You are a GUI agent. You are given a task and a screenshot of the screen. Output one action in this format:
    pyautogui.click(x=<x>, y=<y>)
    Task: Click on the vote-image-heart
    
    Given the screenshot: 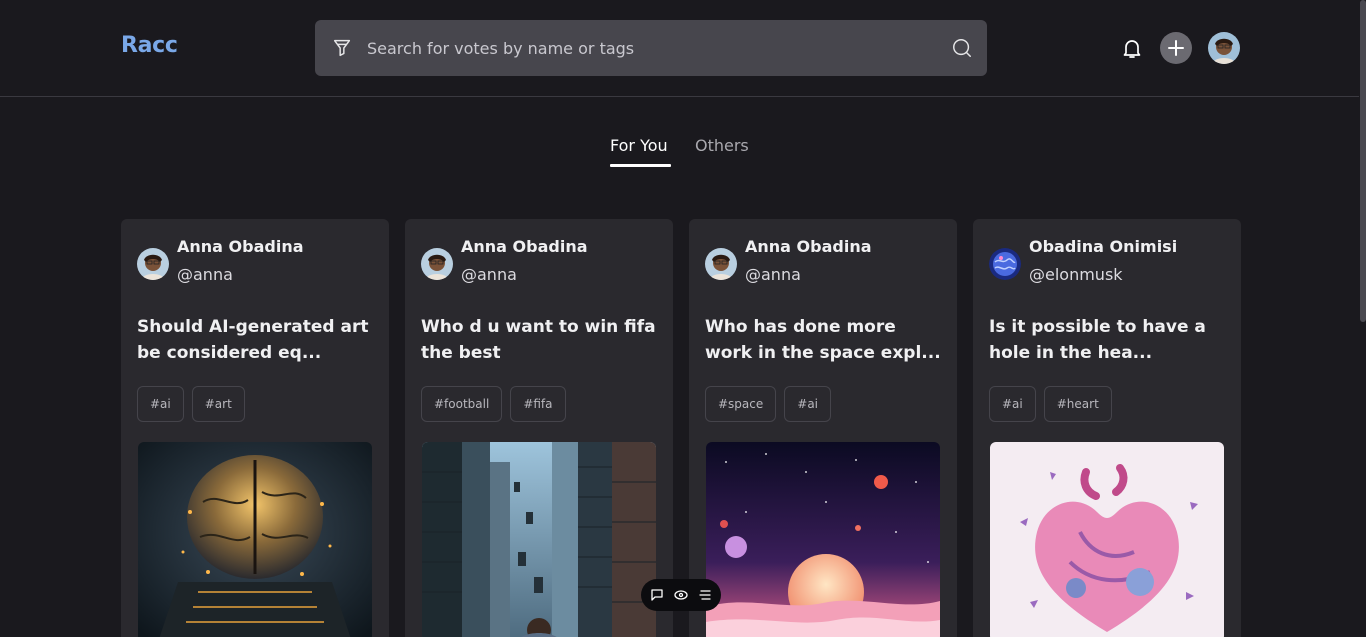 What is the action you would take?
    pyautogui.click(x=1107, y=539)
    